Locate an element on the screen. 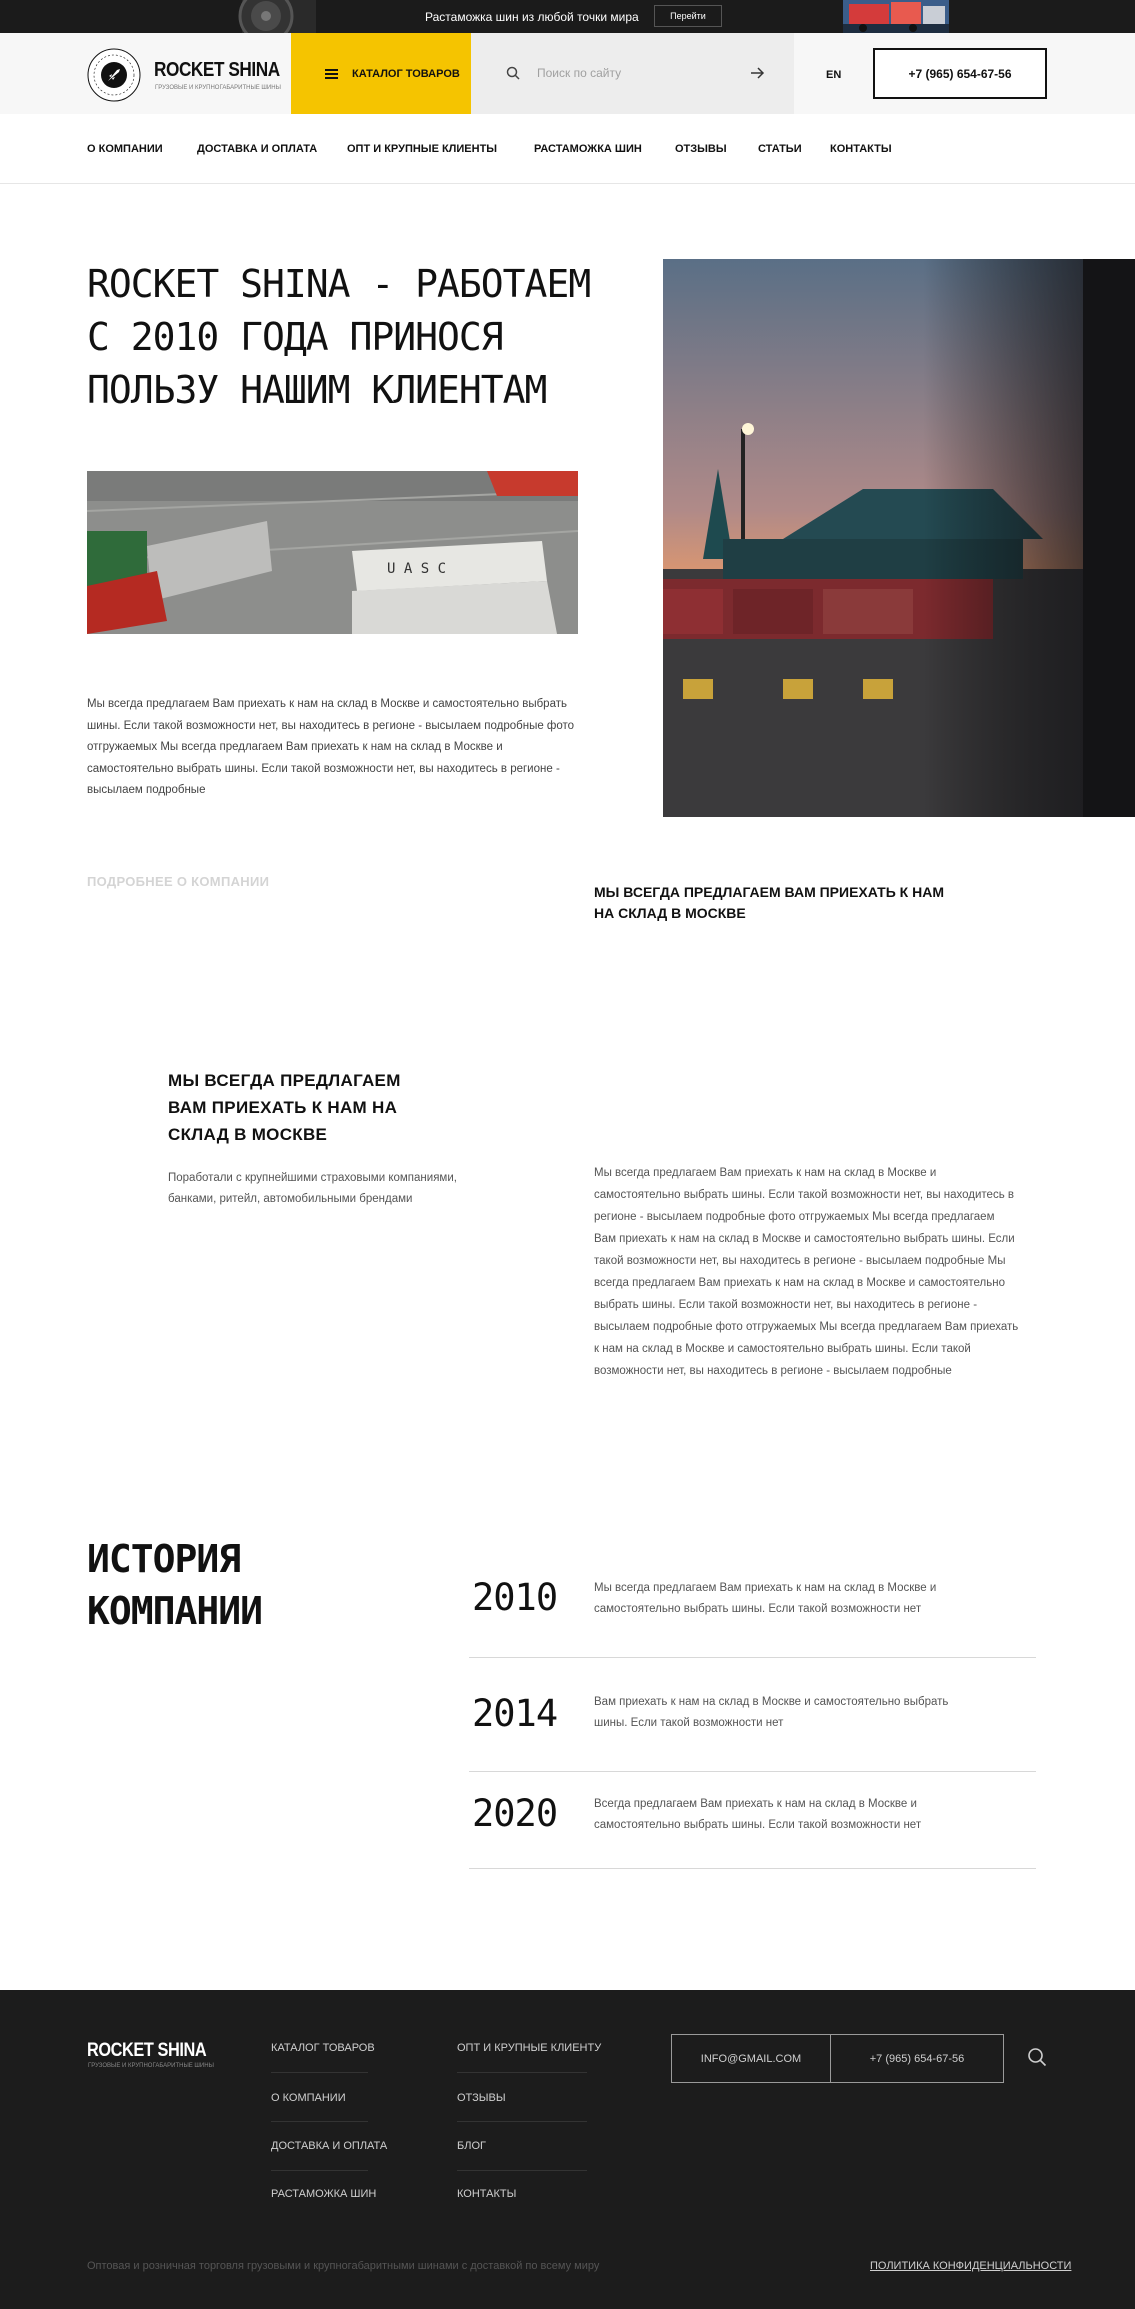 This screenshot has width=1135, height=2309. history-title-text: ИСТОРИЯ КОМПАНИИ is located at coordinates (175, 1585).